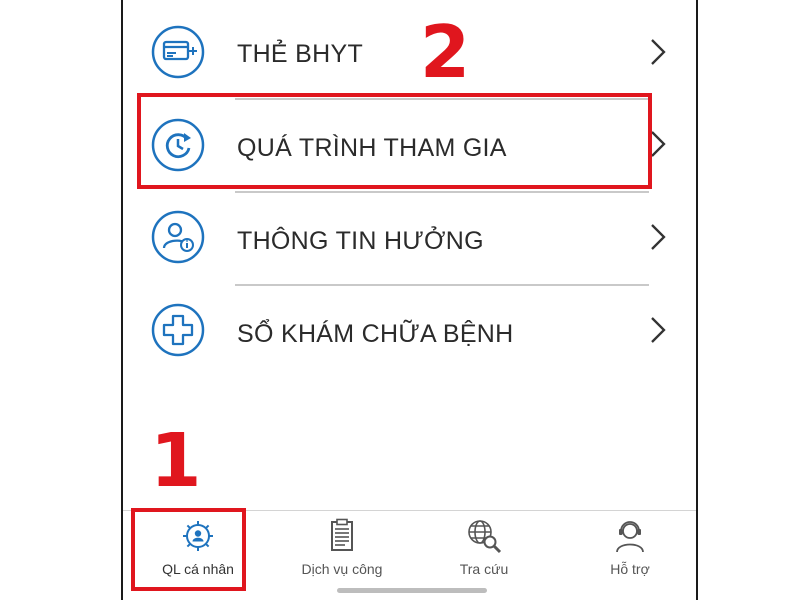 This screenshot has width=800, height=600. I want to click on menu-item-the-bhyt: THẺ BHYT, so click(409, 52).